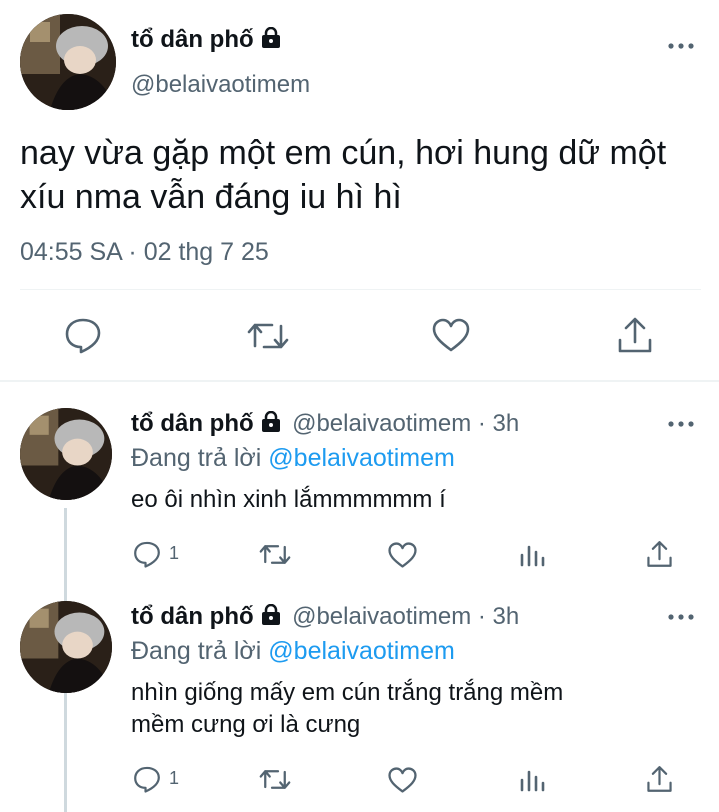 This screenshot has width=719, height=812. I want to click on section-divider, so click(359, 381).